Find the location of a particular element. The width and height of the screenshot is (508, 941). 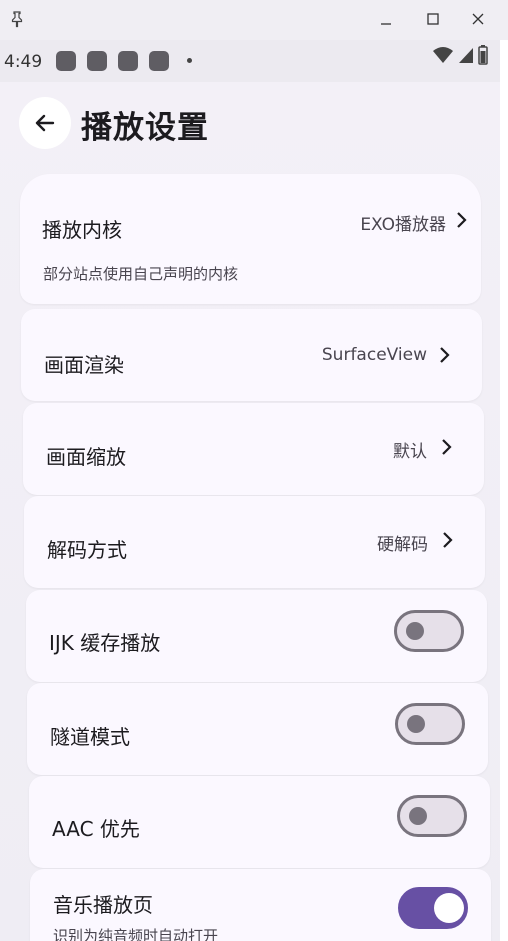

wifi-icon is located at coordinates (443, 55).